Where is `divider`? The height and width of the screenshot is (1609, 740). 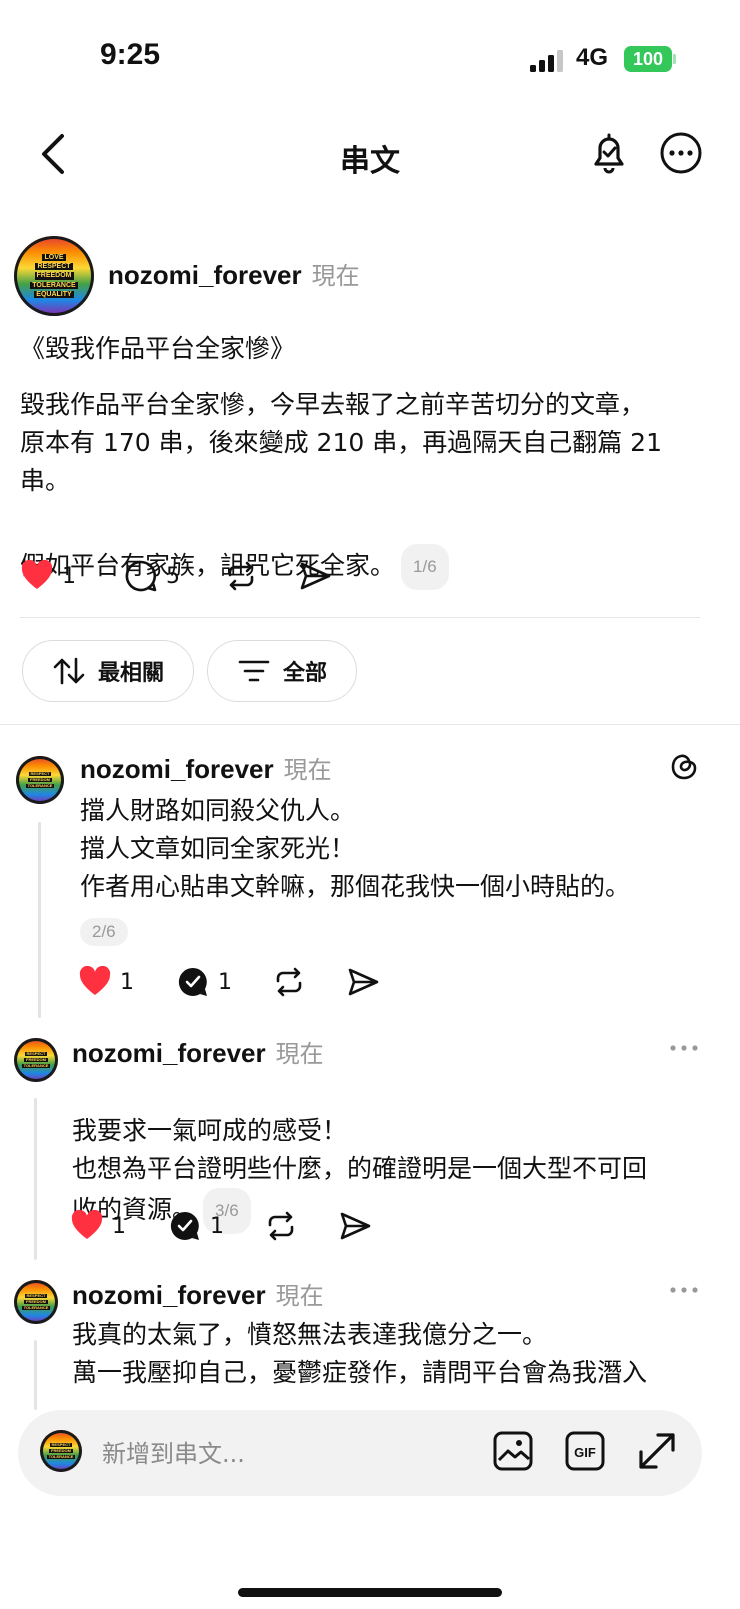
divider is located at coordinates (360, 617).